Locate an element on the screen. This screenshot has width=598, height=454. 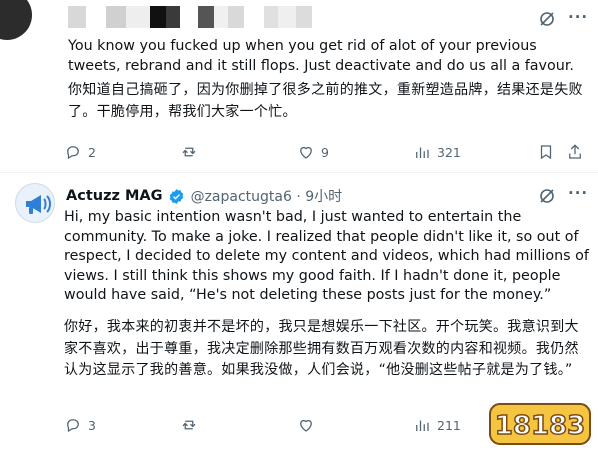
divider is located at coordinates (299, 172).